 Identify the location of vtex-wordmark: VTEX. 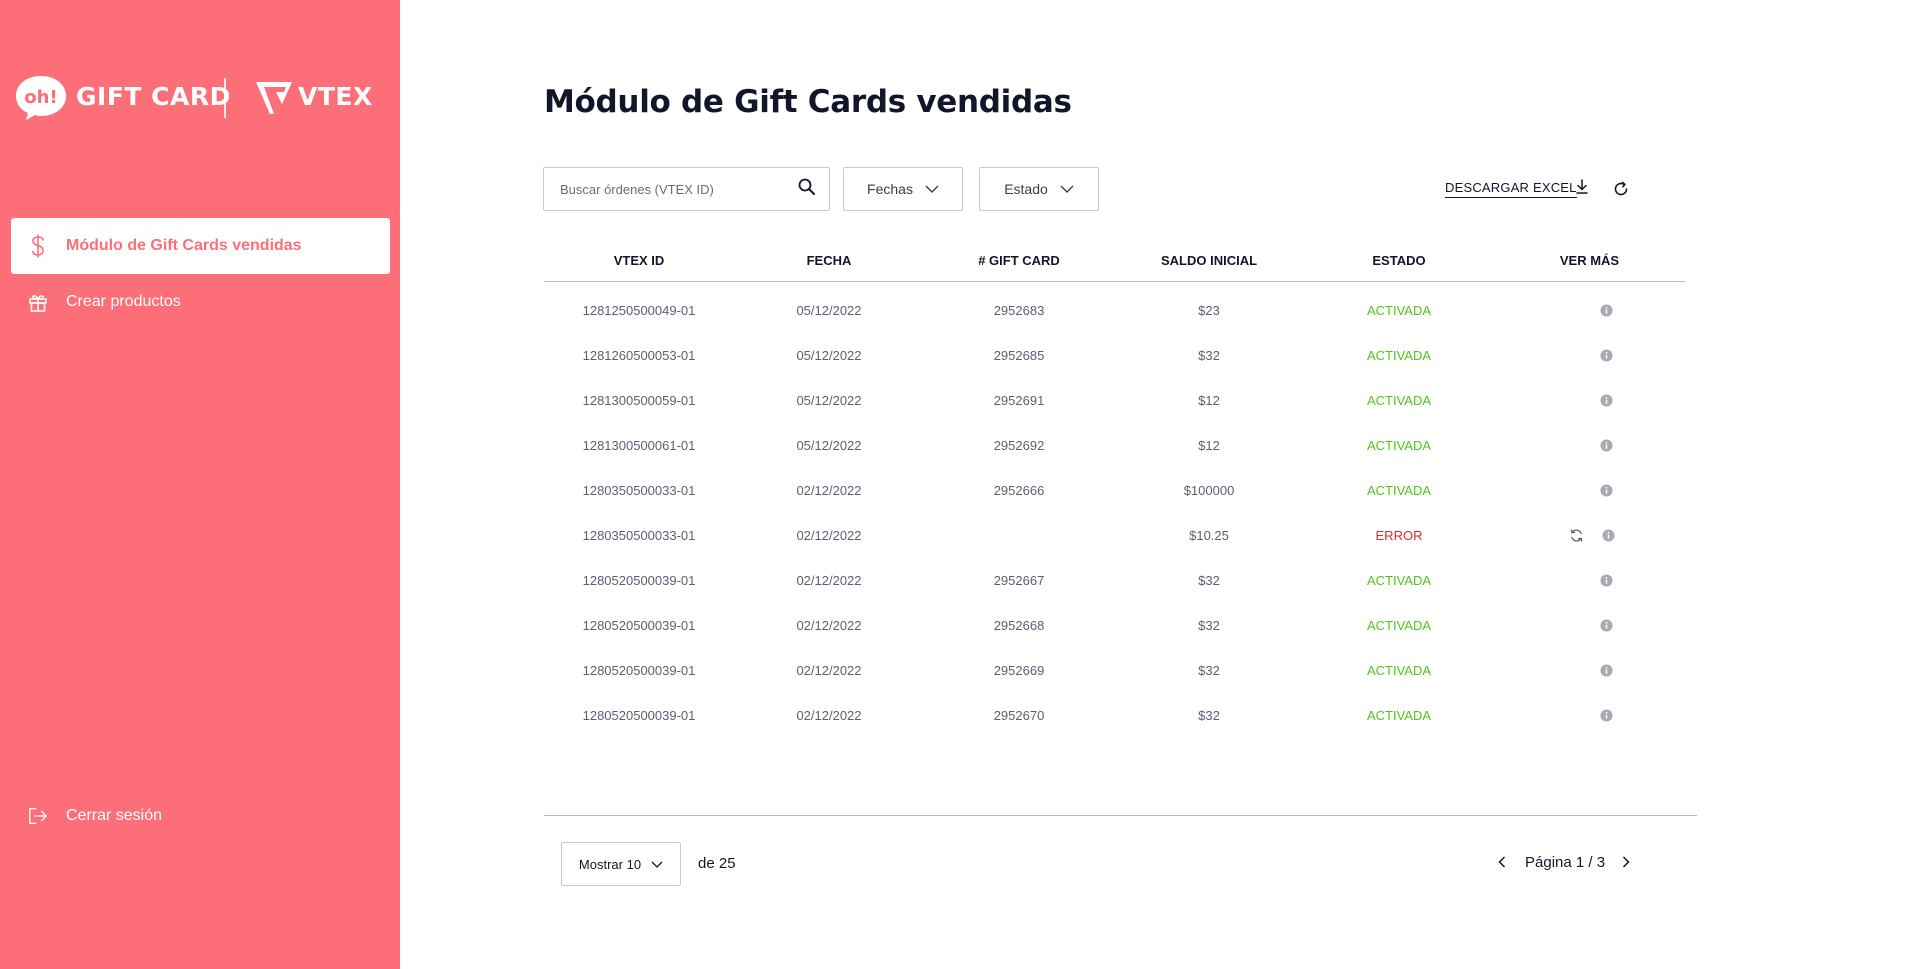
(335, 96).